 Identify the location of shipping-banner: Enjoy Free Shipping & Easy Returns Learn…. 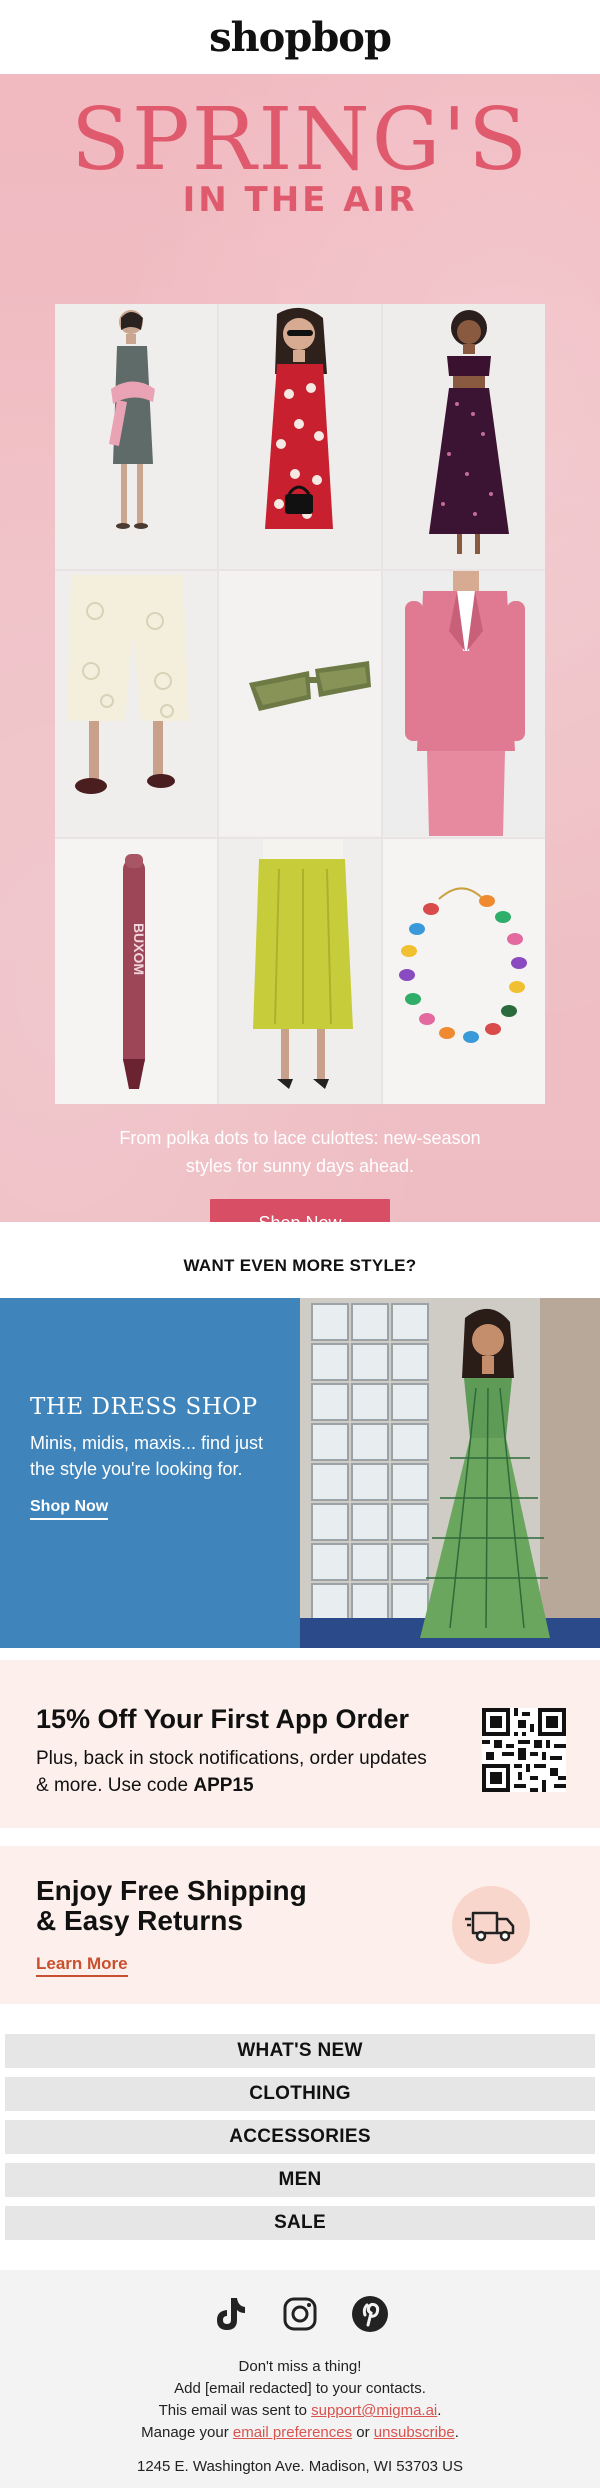
(300, 1925).